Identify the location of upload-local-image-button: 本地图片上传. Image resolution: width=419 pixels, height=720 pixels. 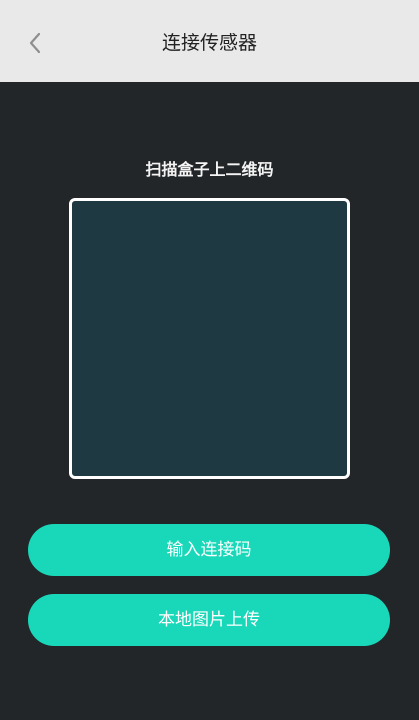
(209, 620).